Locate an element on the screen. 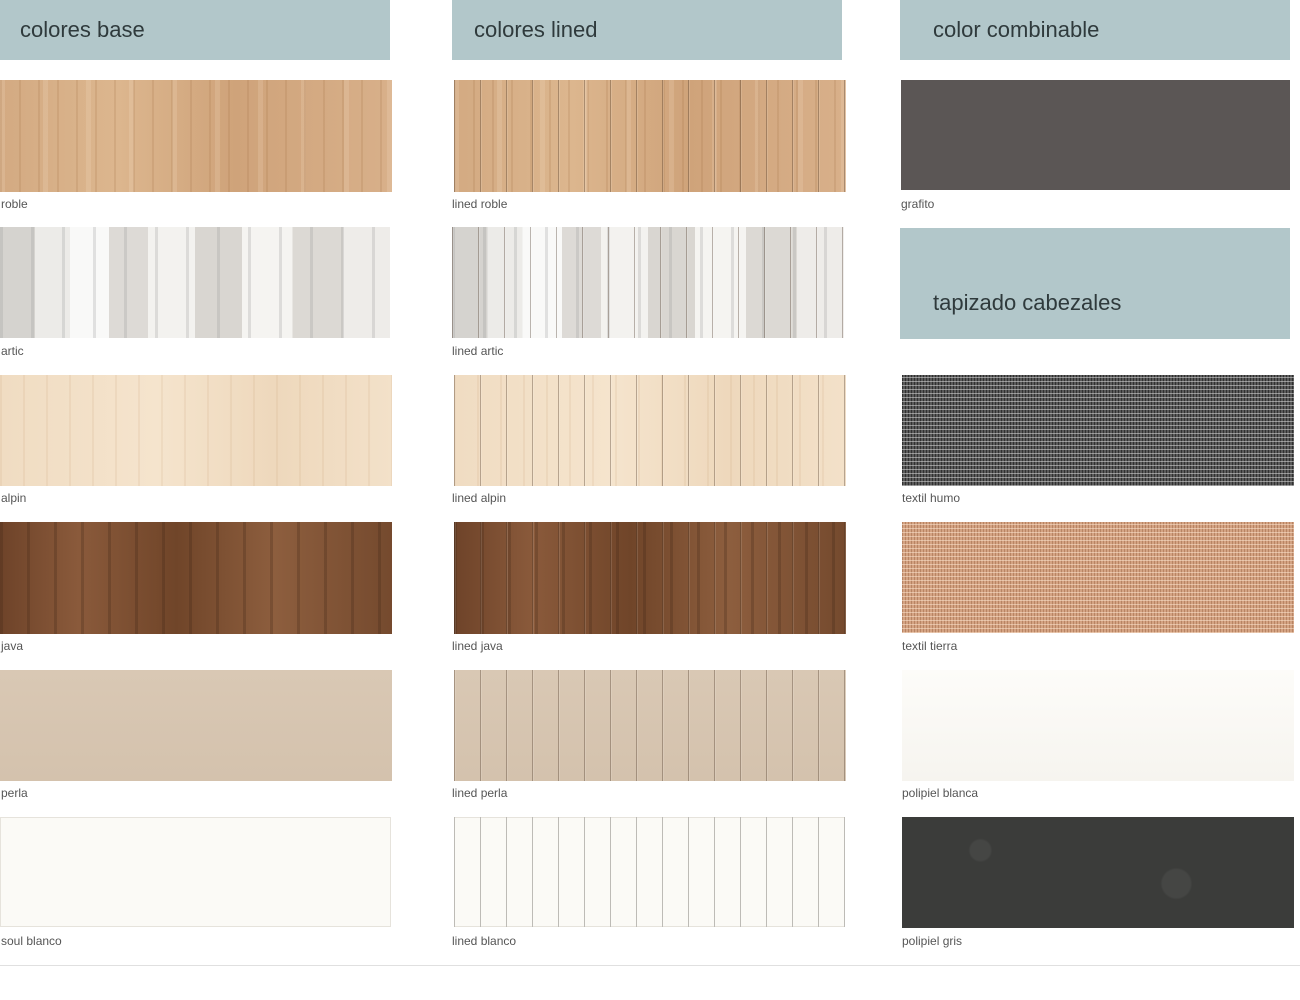  swatch-label: soul blanco is located at coordinates (31, 941).